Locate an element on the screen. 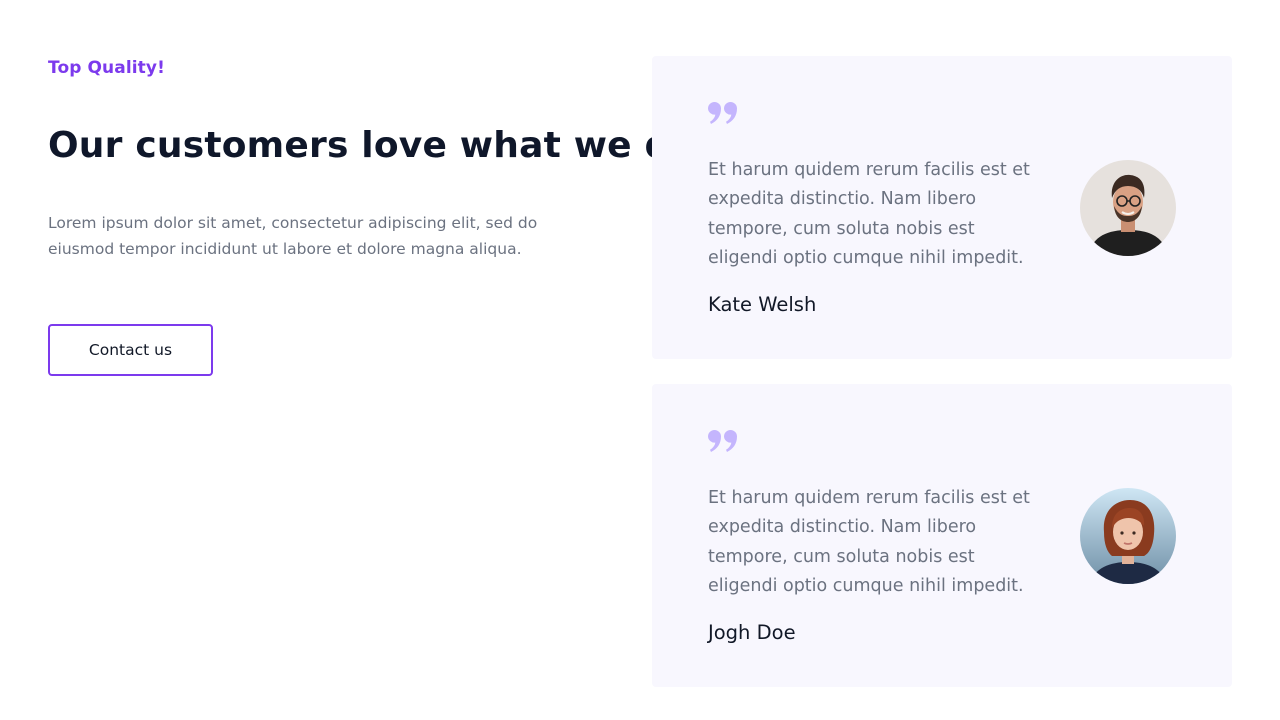 The image size is (1280, 720). testimonial-author: Kate Welsh is located at coordinates (762, 304).